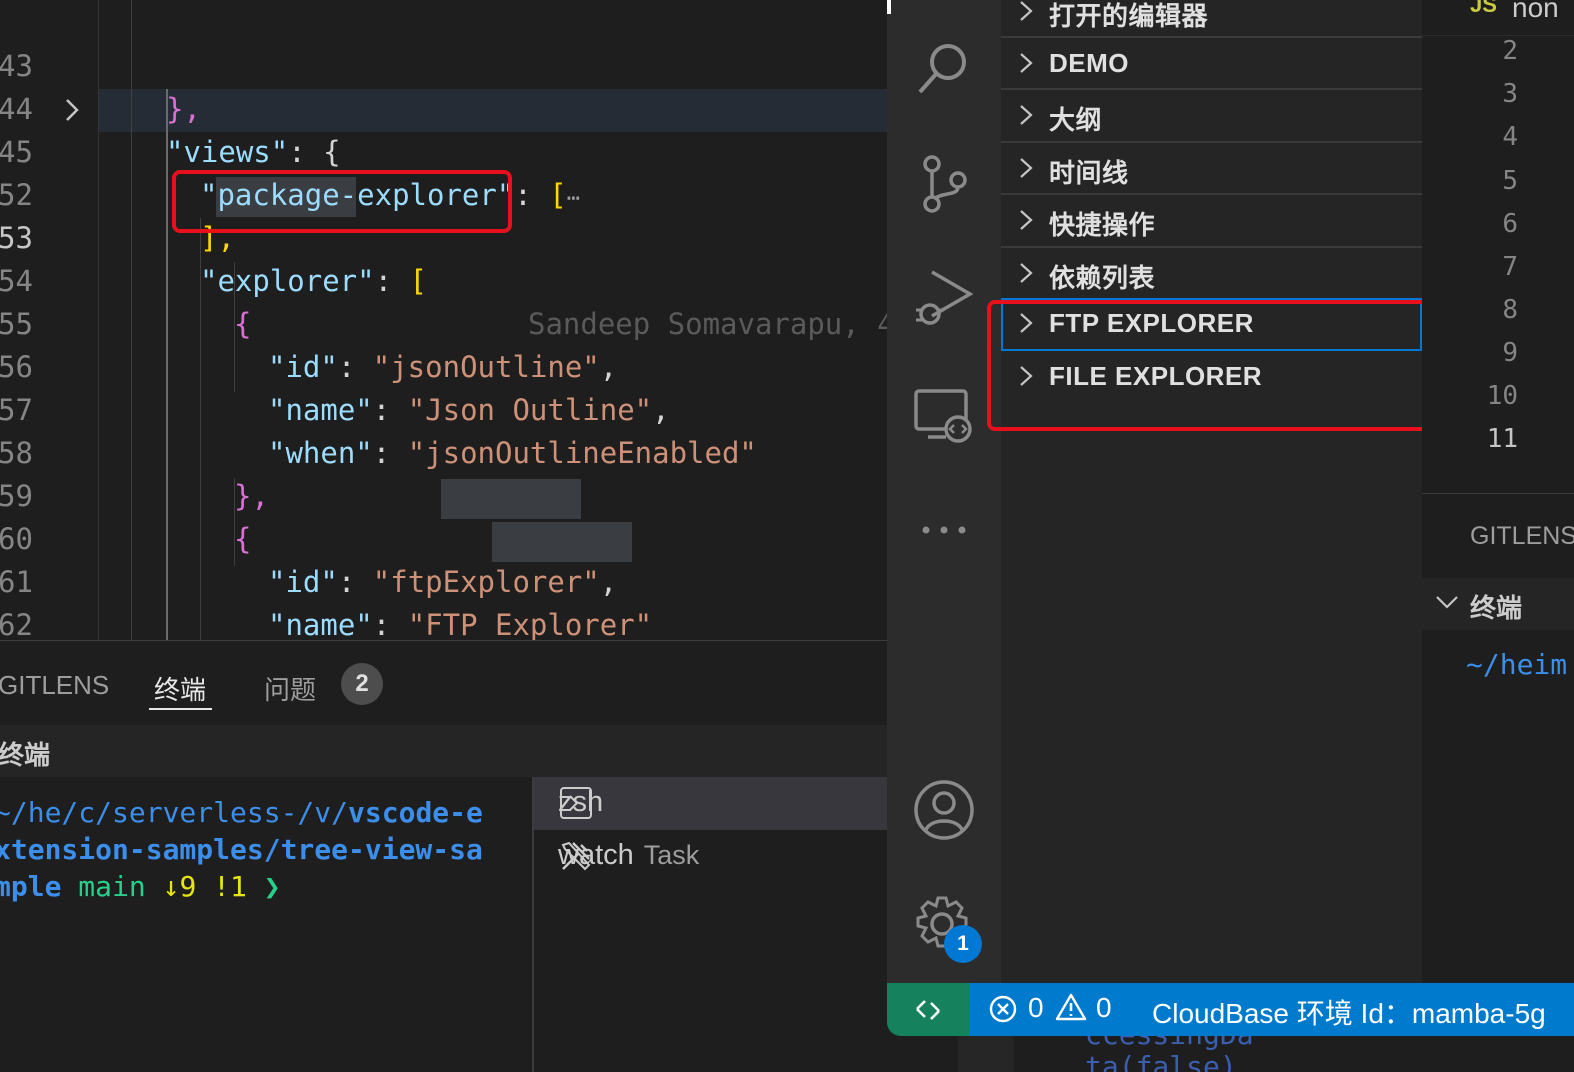 This screenshot has width=1574, height=1072. I want to click on active-tab-indicator, so click(180, 709).